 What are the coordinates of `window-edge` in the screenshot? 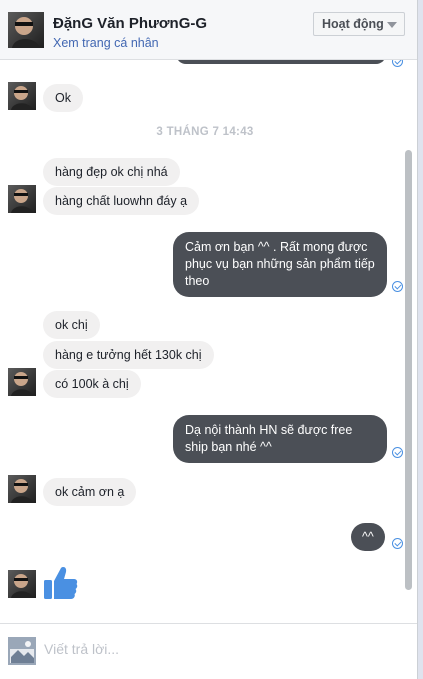 It's located at (420, 339).